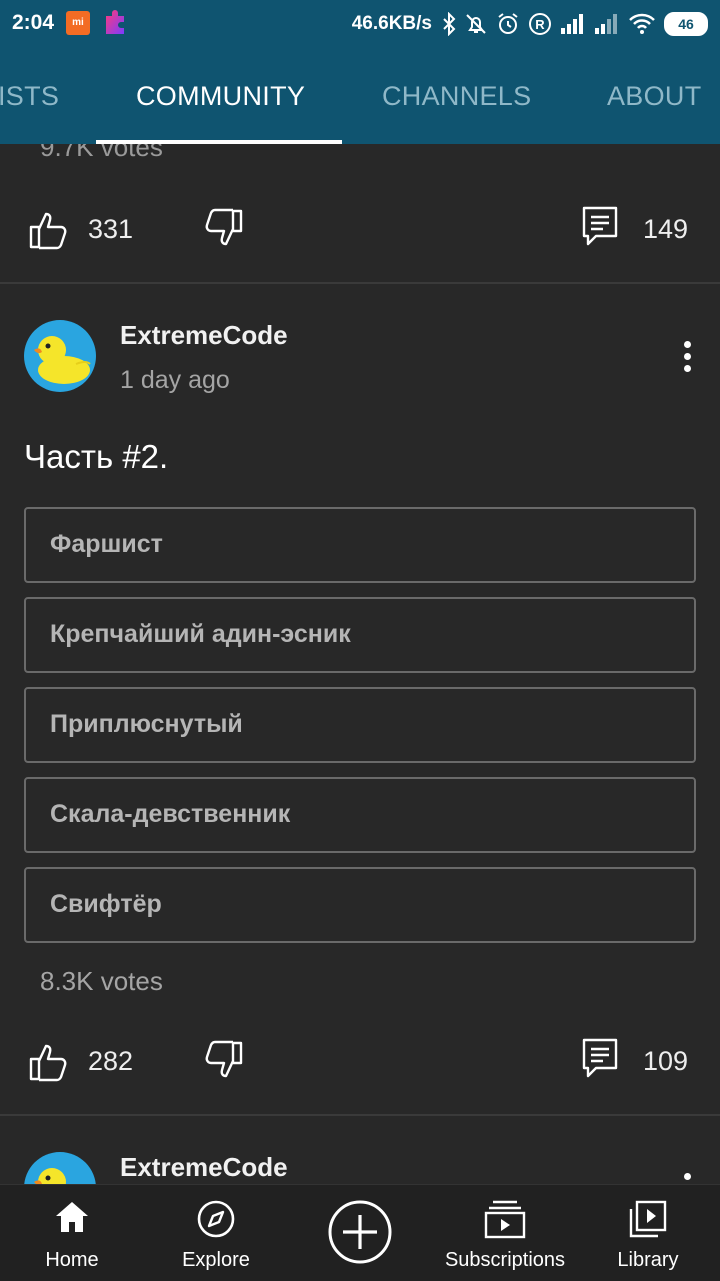  Describe the element at coordinates (106, 904) in the screenshot. I see `poll-option-label: Свифтёр` at that location.